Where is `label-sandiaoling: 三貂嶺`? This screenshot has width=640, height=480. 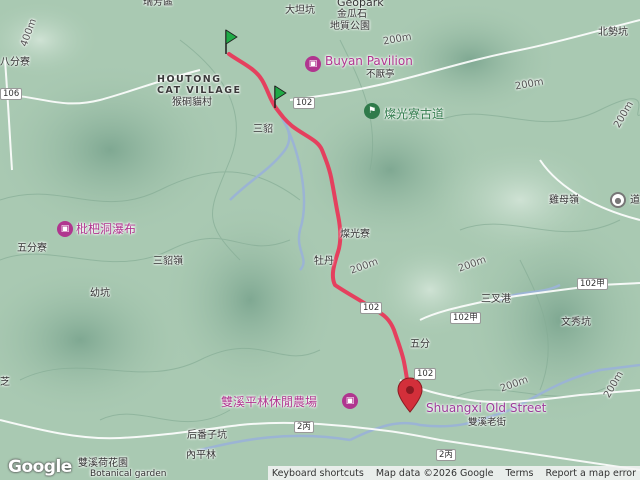 label-sandiaoling: 三貂嶺 is located at coordinates (168, 261).